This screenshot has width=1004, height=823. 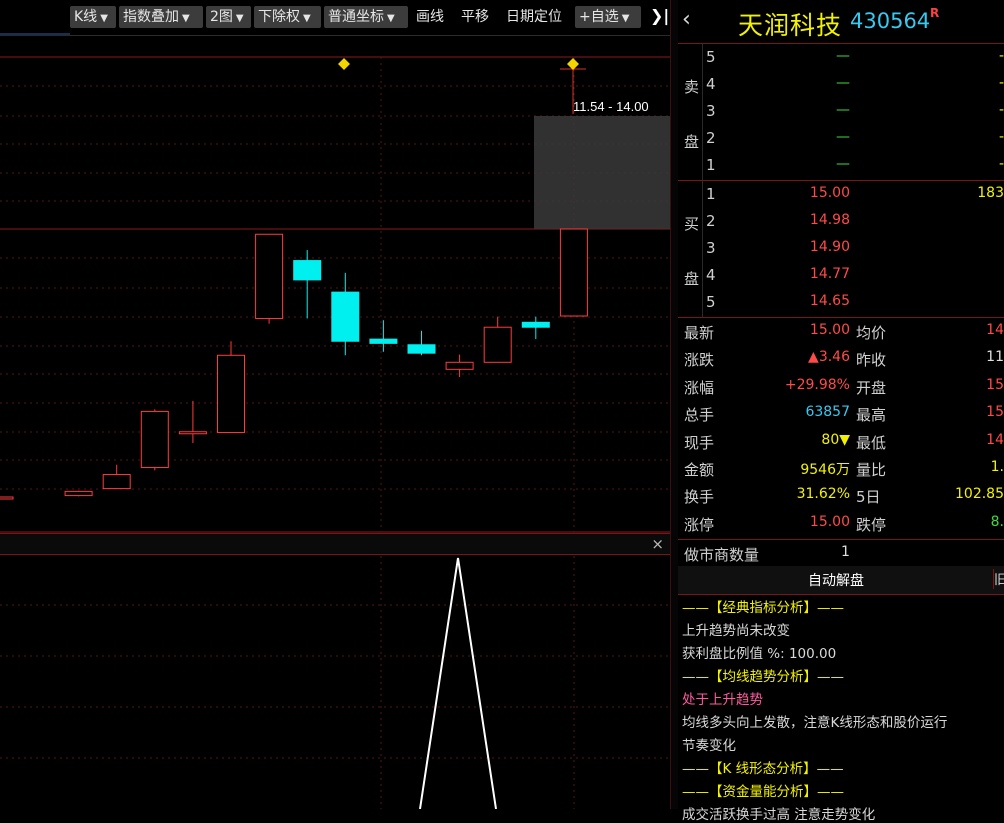 I want to click on sell-orderbook: 卖 盘 5 — - 4 — - 3 — - 2 — - 1 — -, so click(x=841, y=112).